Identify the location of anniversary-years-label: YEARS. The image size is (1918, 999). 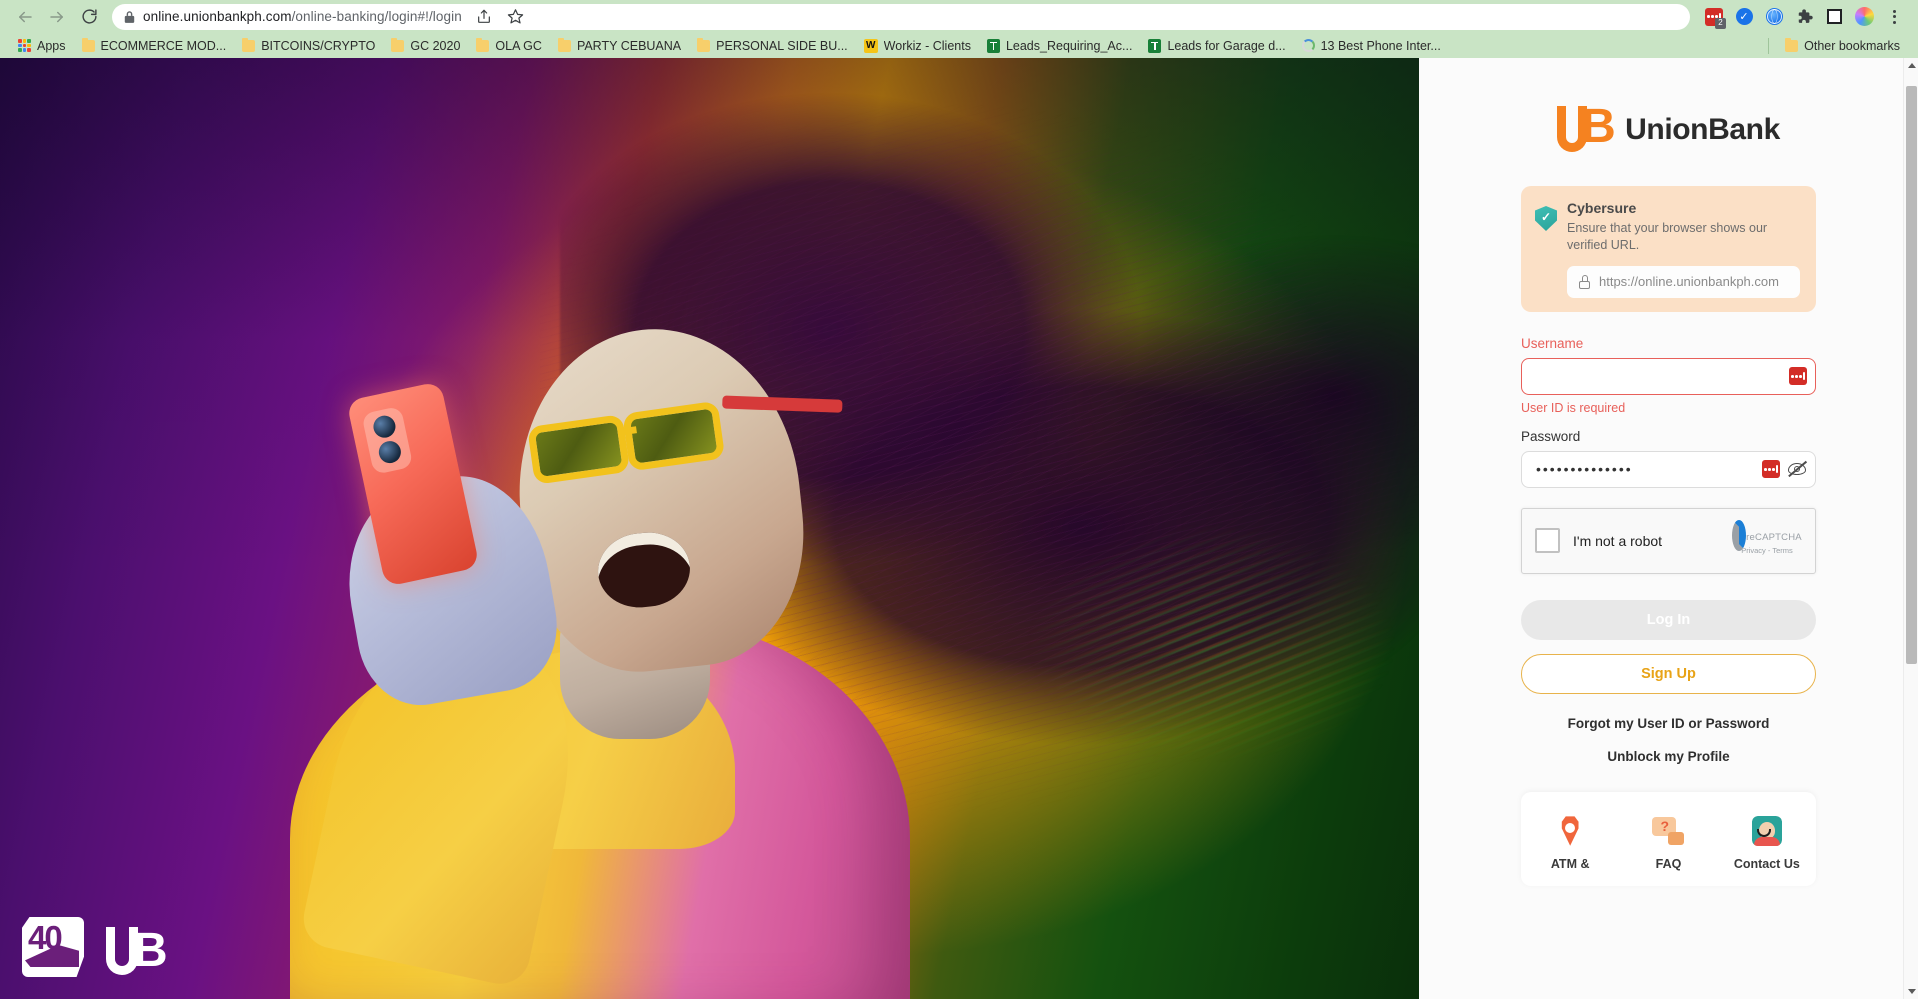
(64, 964).